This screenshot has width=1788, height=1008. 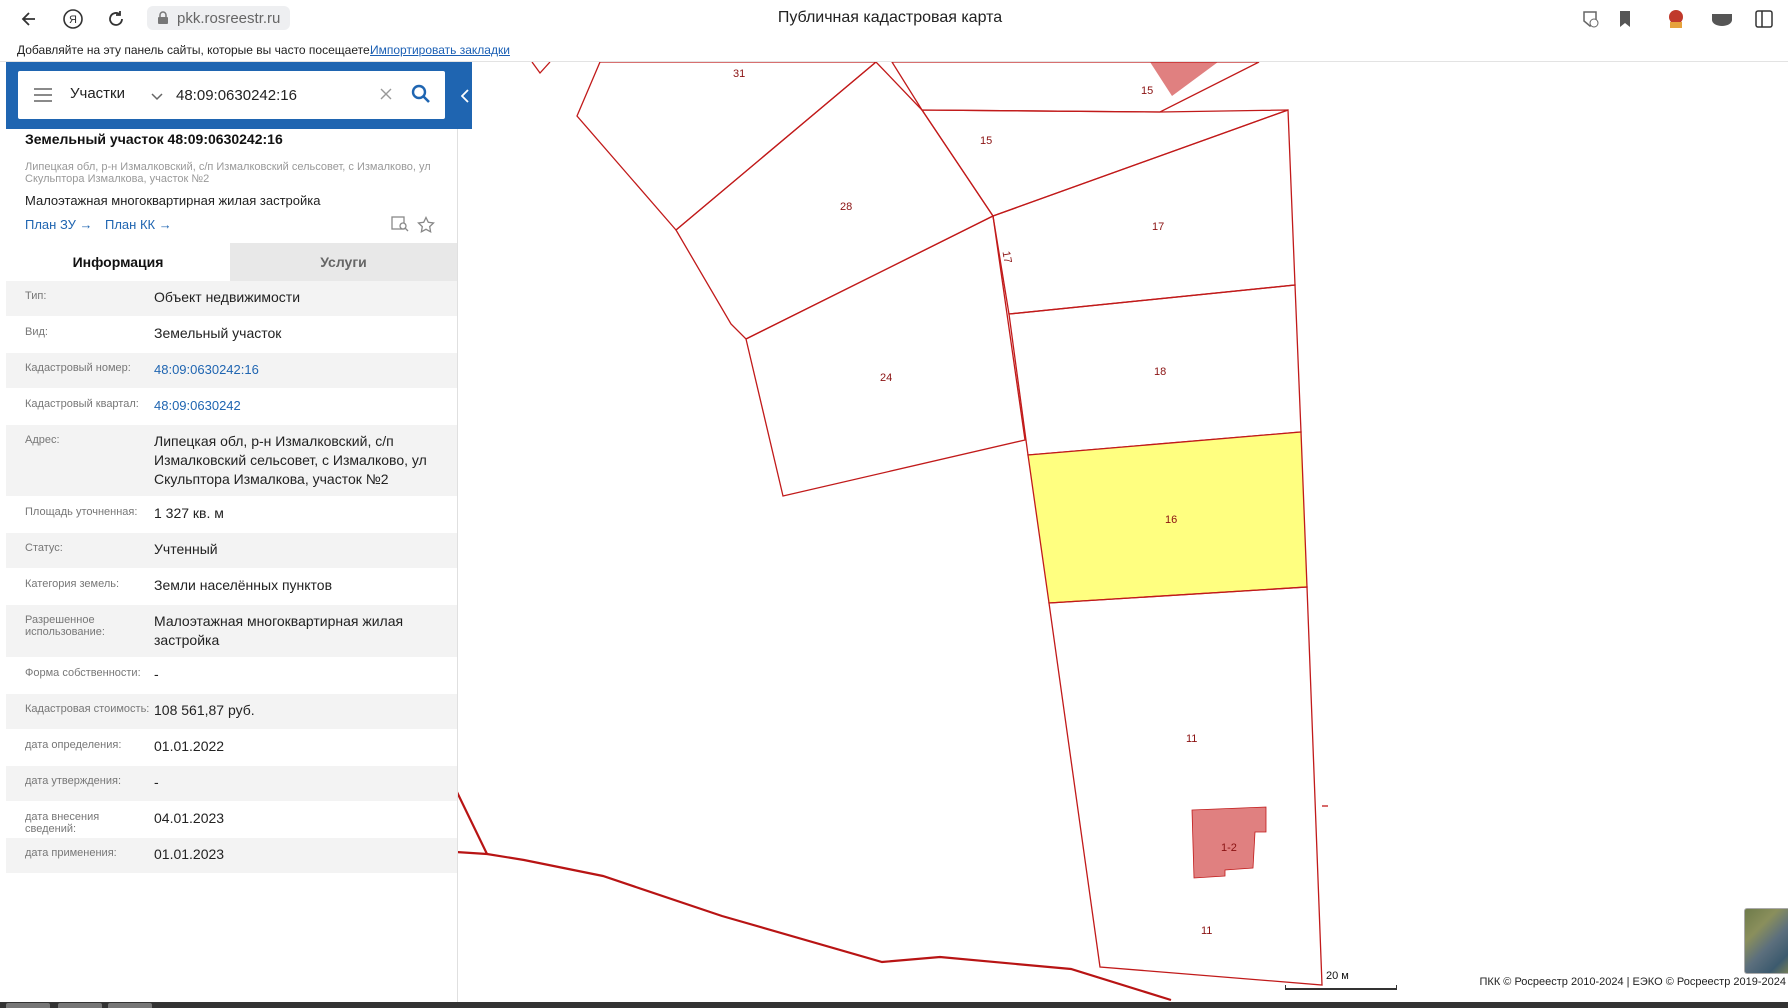 I want to click on object-title: Земельный участок 48:09:0630242:16, so click(x=154, y=139).